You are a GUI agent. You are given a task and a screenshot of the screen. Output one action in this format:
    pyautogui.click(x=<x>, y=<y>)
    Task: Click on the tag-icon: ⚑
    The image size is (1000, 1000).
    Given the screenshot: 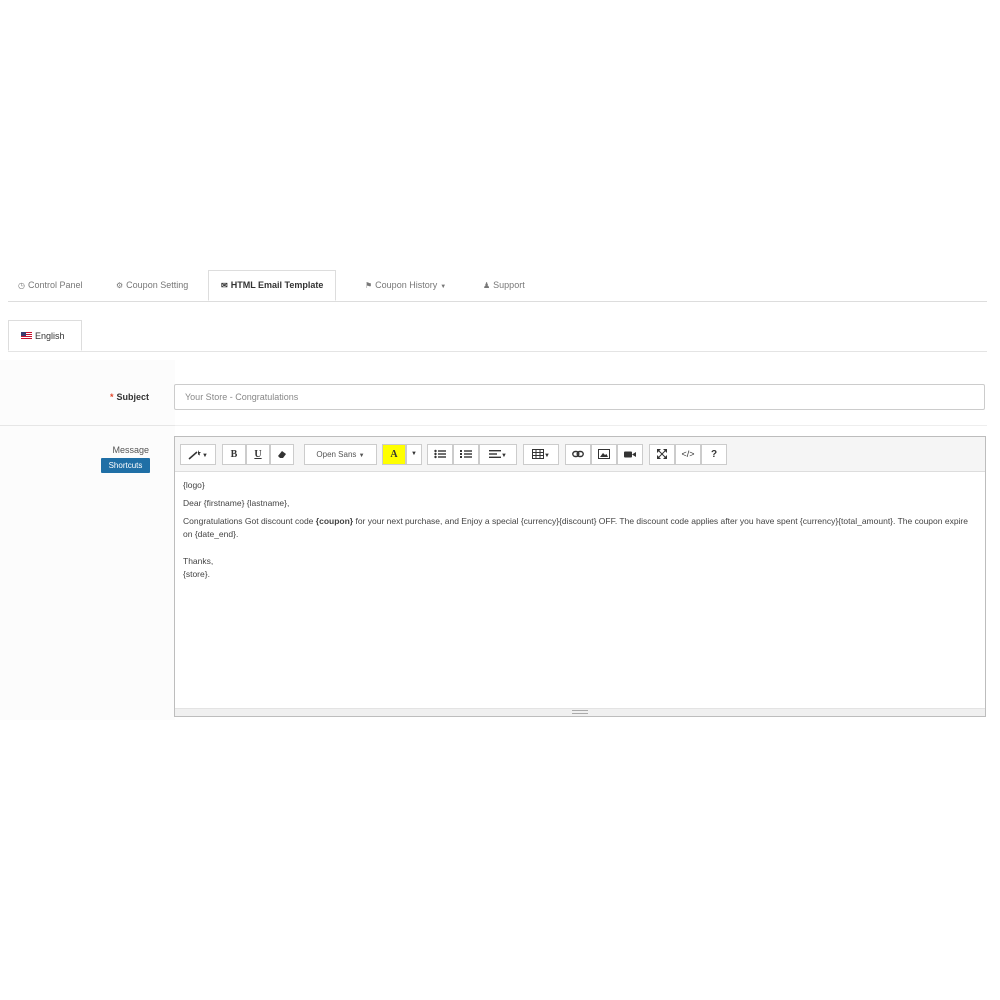 What is the action you would take?
    pyautogui.click(x=369, y=285)
    